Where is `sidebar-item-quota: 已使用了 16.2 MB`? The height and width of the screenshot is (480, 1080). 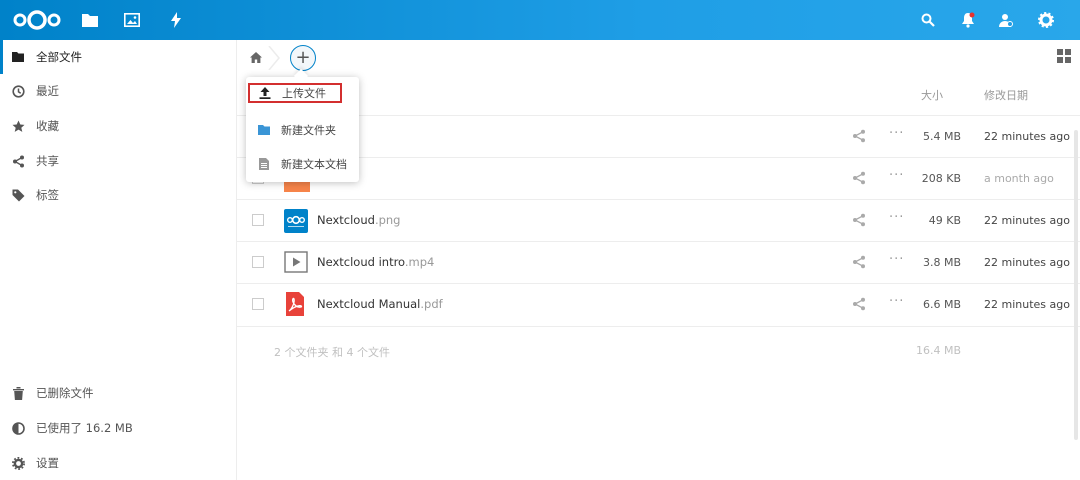
sidebar-item-quota: 已使用了 16.2 MB is located at coordinates (118, 428).